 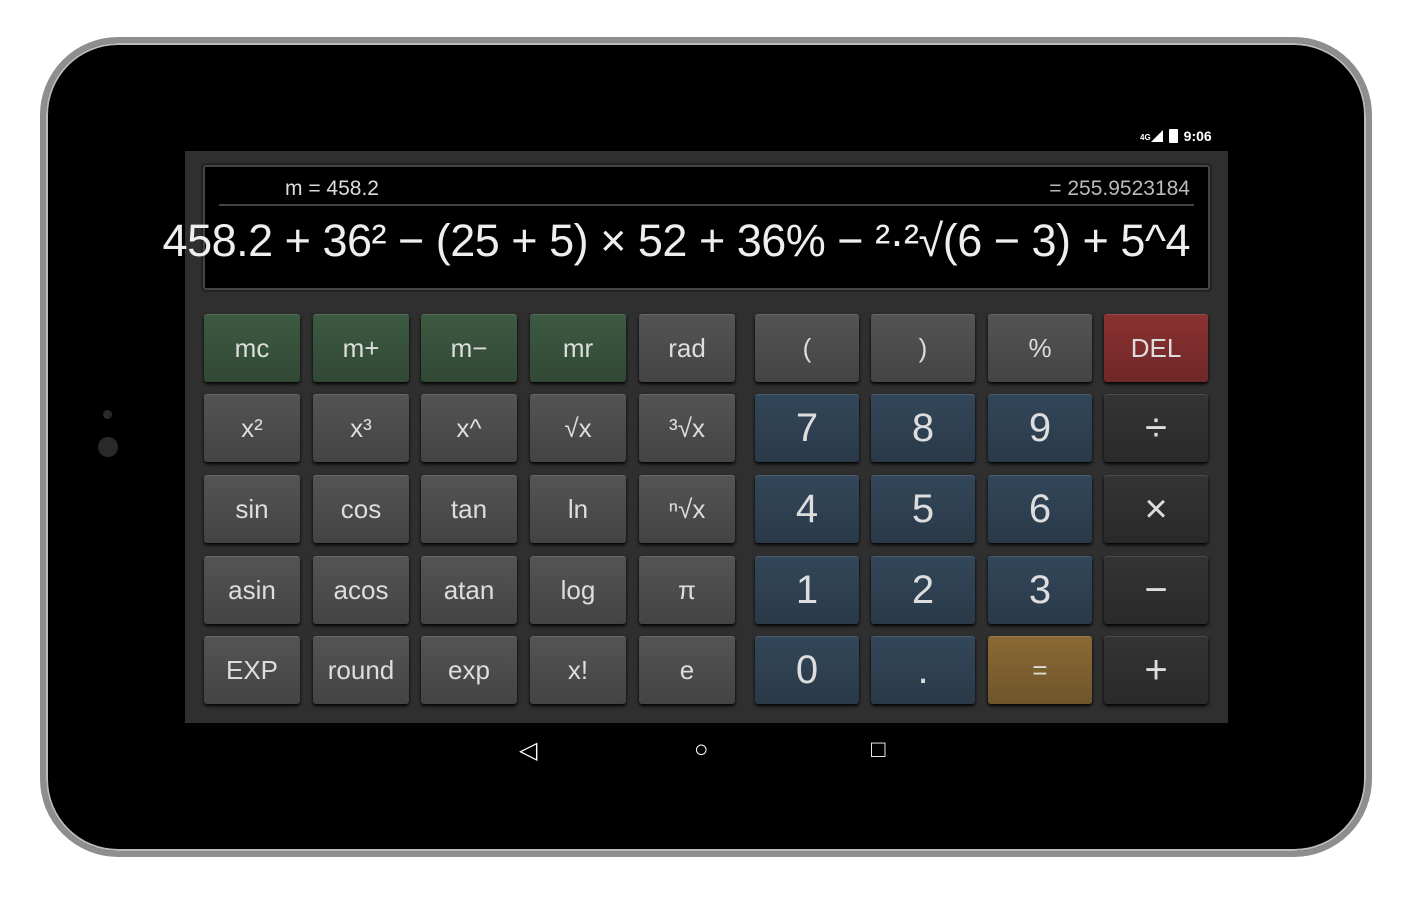 What do you see at coordinates (923, 590) in the screenshot?
I see `key-button: 2` at bounding box center [923, 590].